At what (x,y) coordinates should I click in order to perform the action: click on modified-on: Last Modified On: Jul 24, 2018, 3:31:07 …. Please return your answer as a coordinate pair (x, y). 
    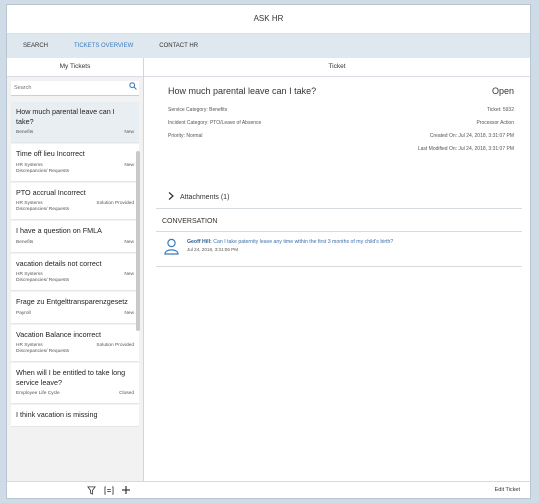
    Looking at the image, I should click on (465, 149).